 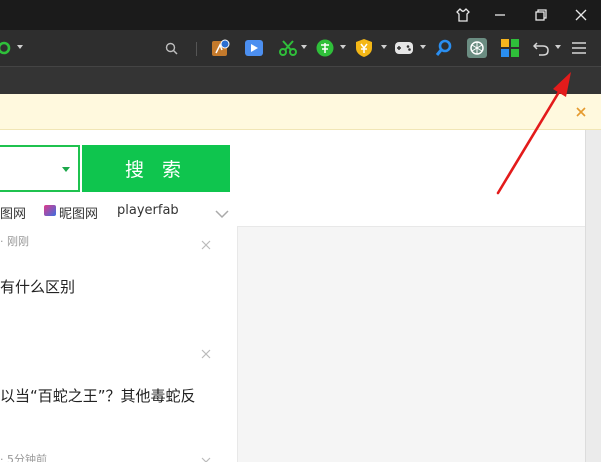 I want to click on main-menu-button, so click(x=581, y=48).